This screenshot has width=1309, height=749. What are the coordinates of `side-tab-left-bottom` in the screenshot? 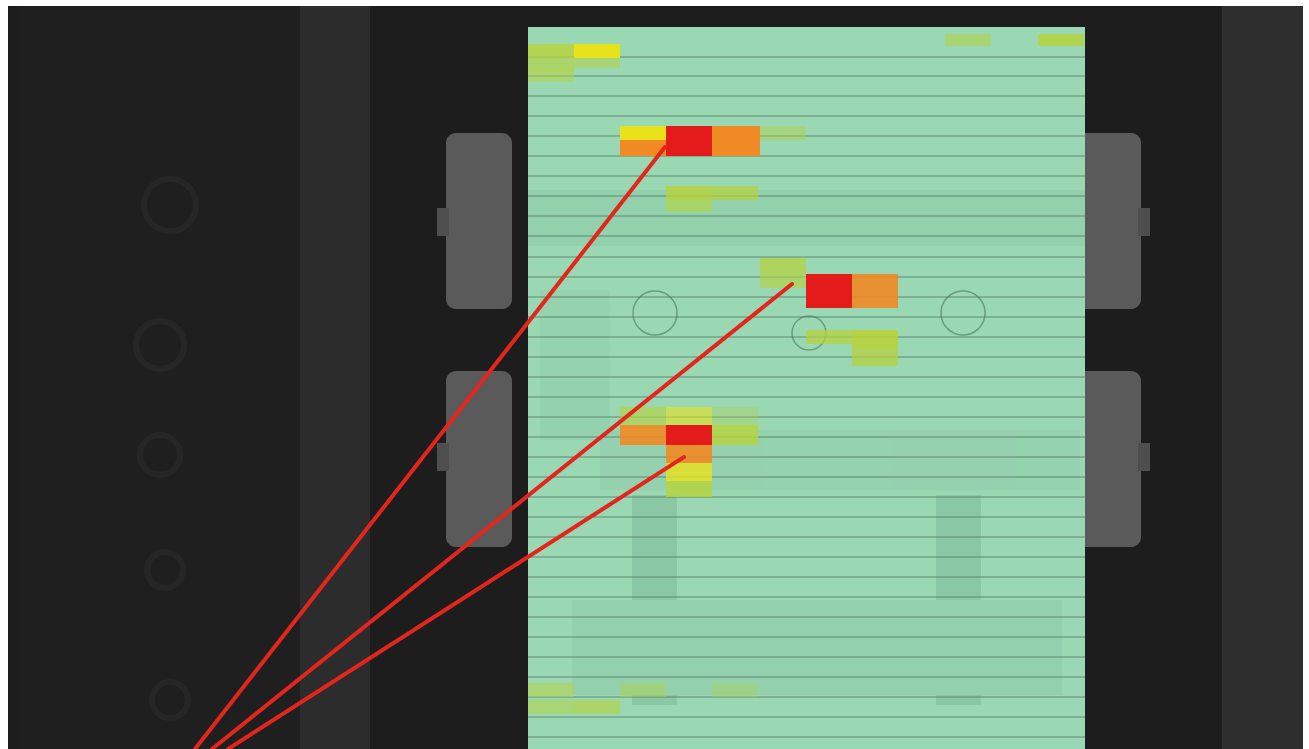 It's located at (479, 459).